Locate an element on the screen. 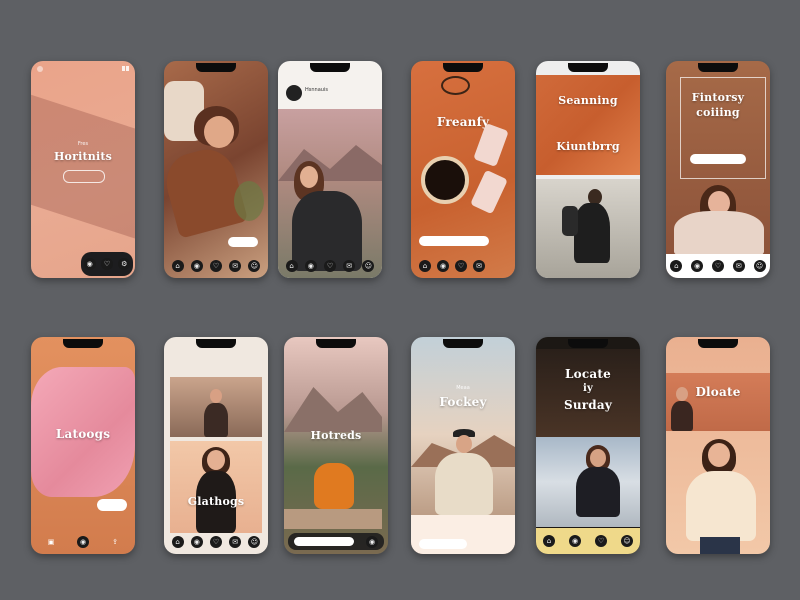 Image resolution: width=800 pixels, height=600 pixels. screen-title: Glathogs is located at coordinates (216, 501).